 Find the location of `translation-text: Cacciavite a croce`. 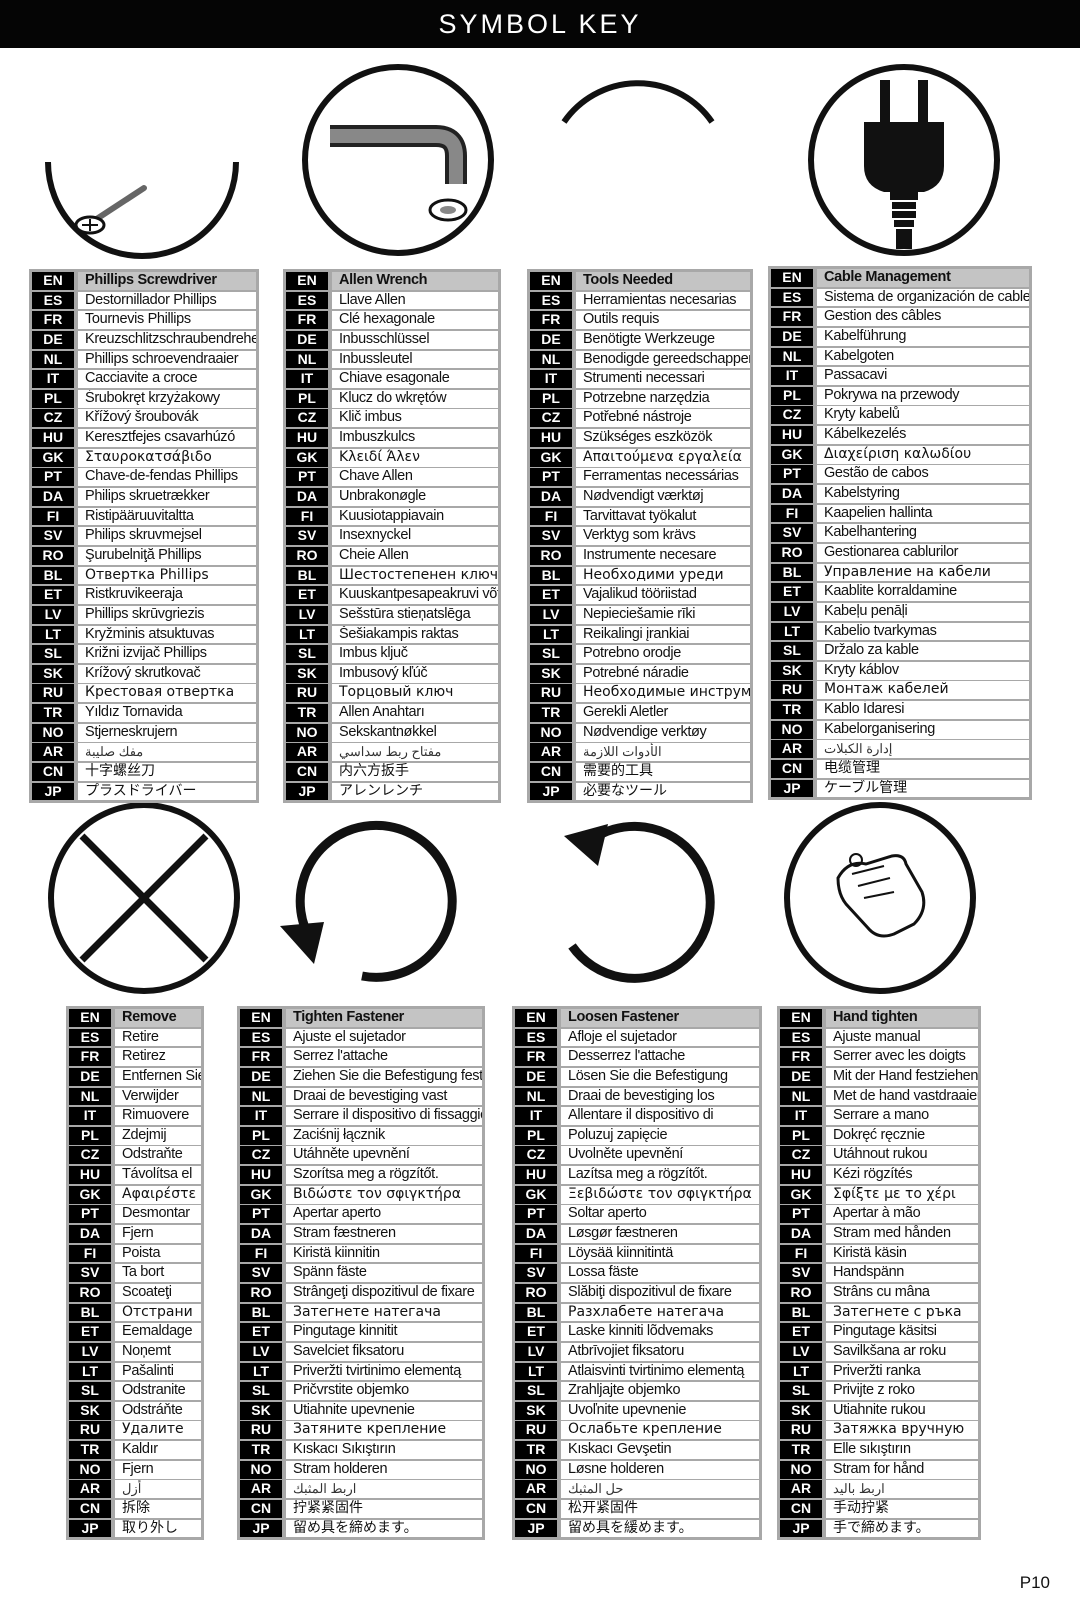

translation-text: Cacciavite a croce is located at coordinates (141, 378).